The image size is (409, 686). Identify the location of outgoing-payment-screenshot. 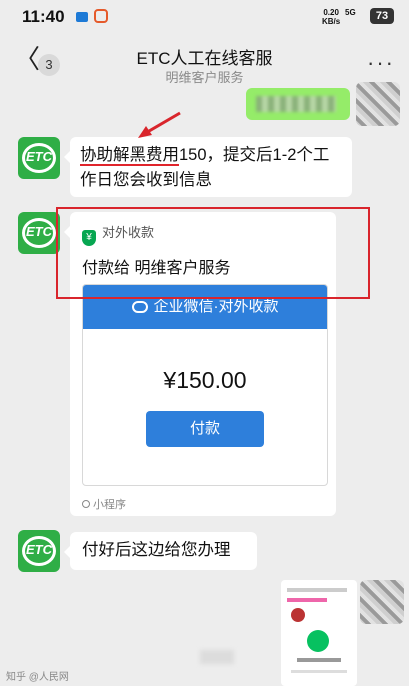
(319, 633).